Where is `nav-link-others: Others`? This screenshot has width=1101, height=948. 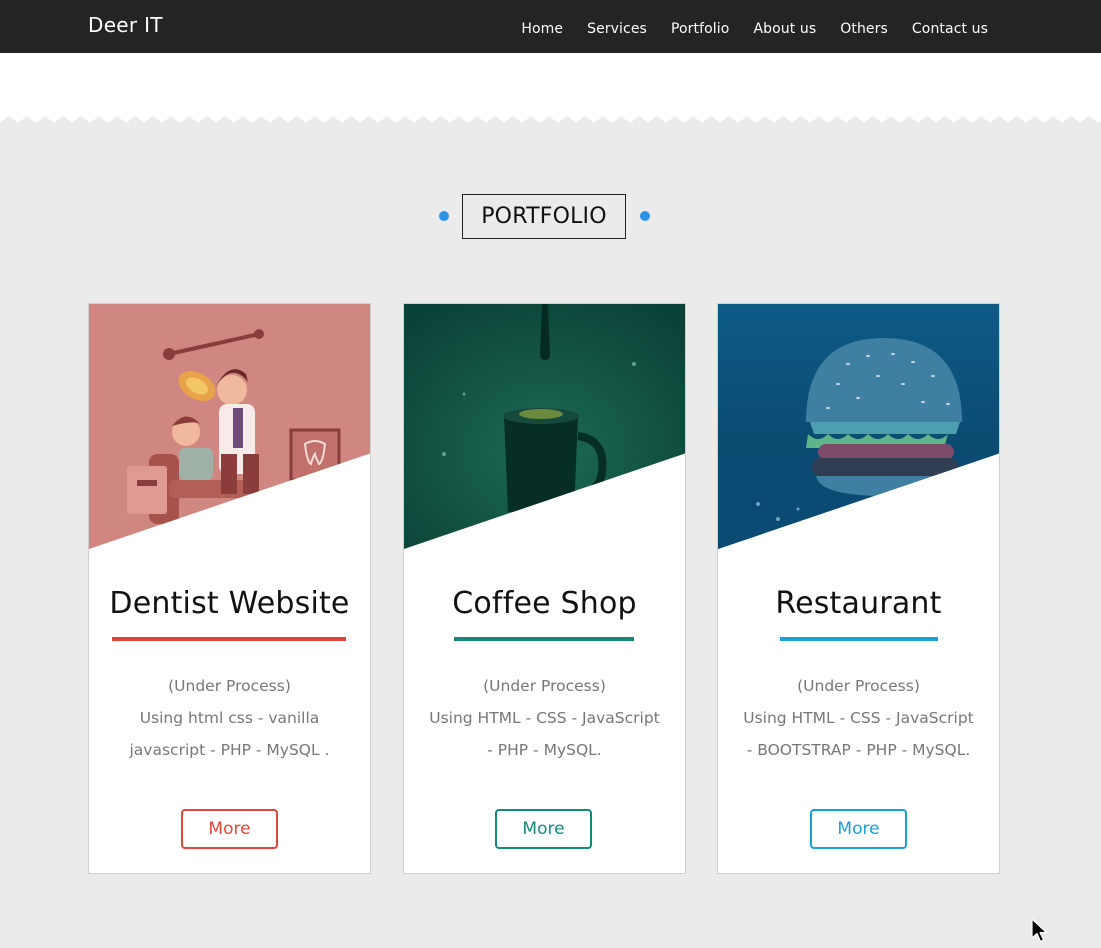
nav-link-others: Others is located at coordinates (864, 29).